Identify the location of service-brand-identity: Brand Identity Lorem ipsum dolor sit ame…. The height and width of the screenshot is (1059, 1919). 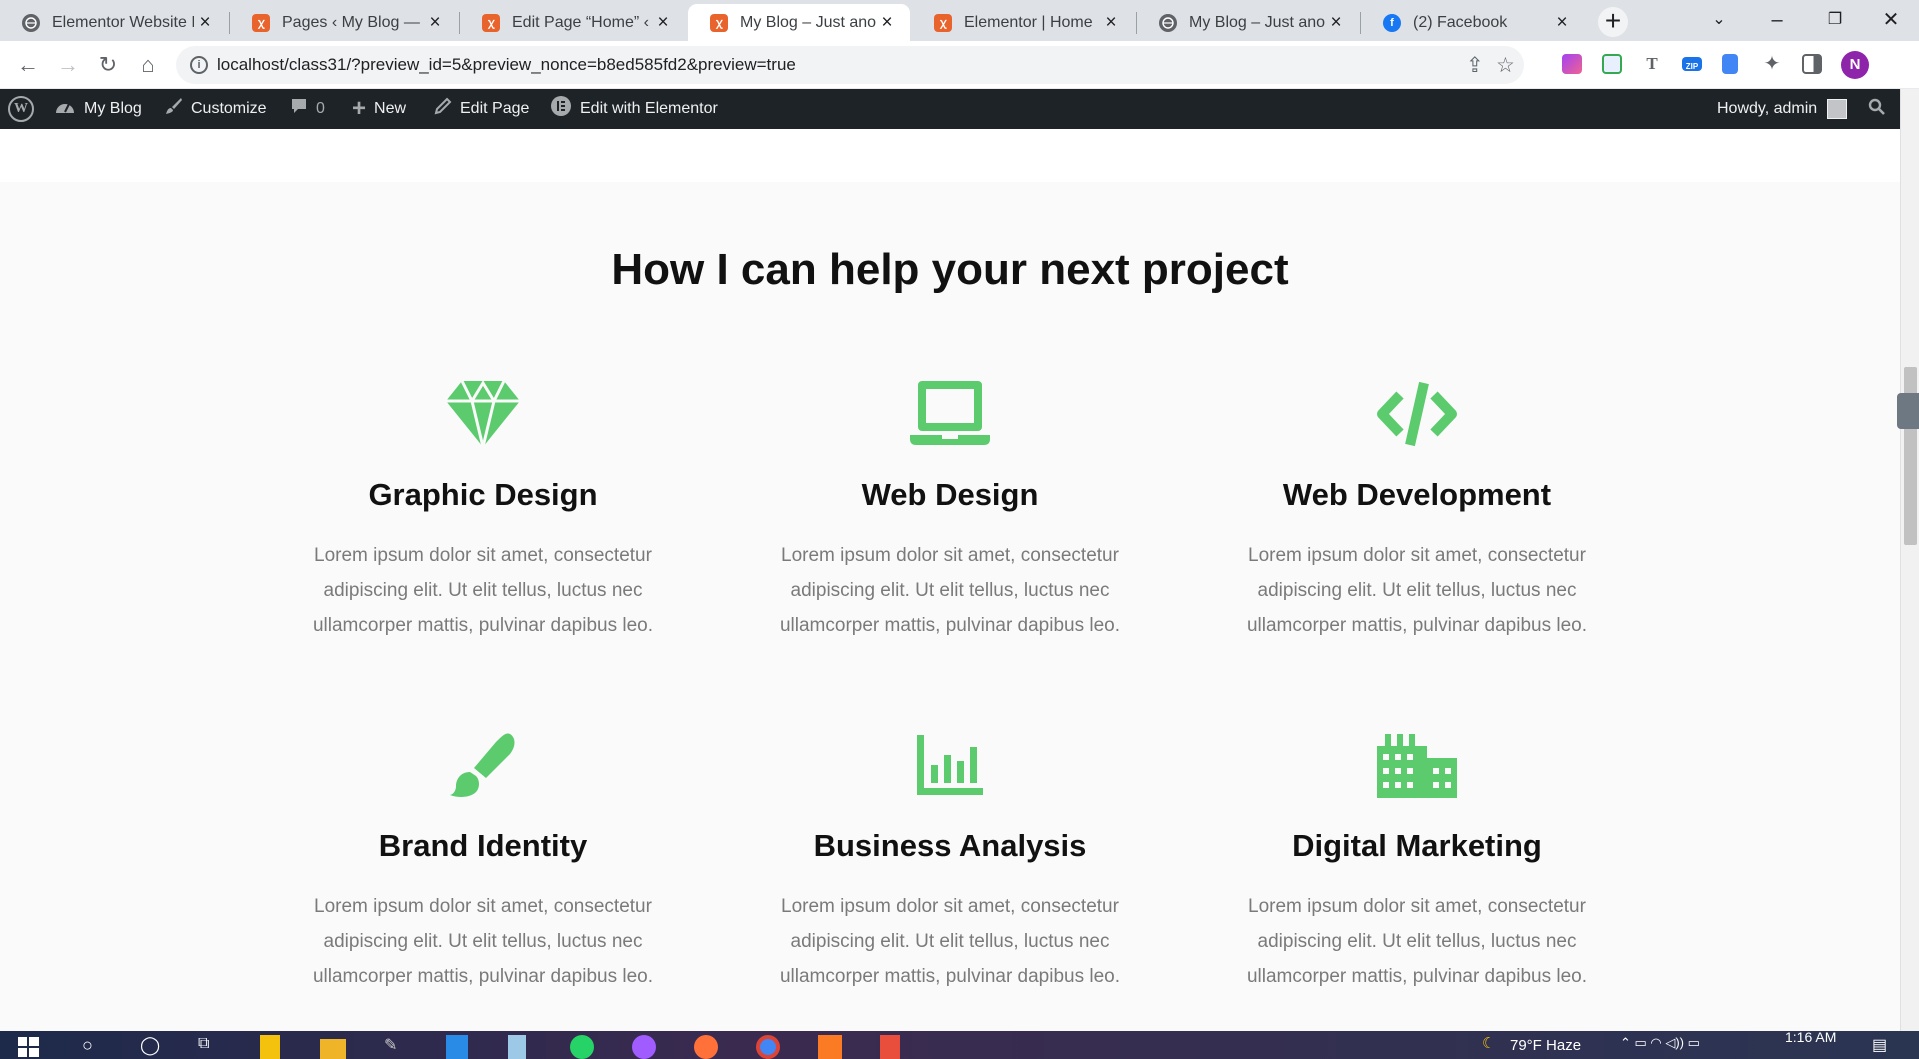
(483, 861).